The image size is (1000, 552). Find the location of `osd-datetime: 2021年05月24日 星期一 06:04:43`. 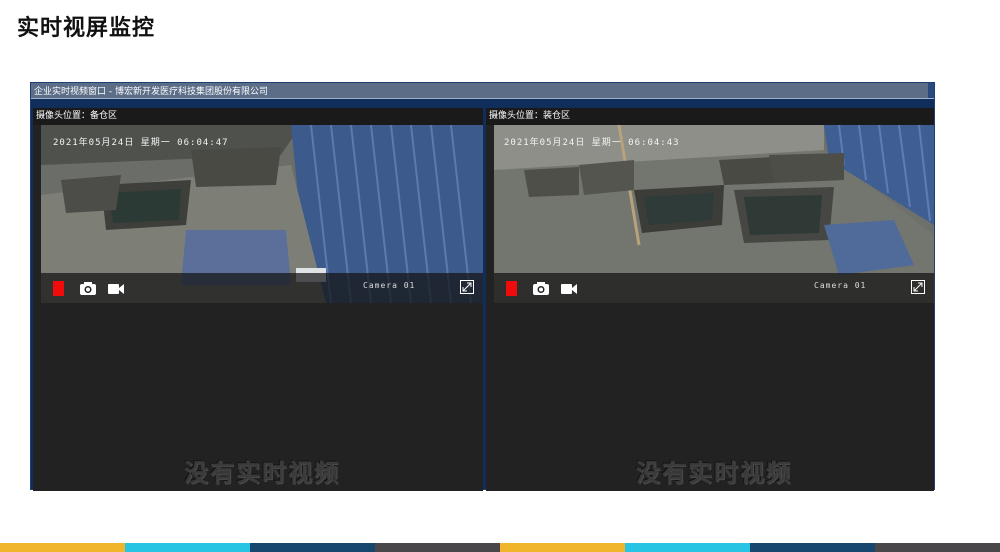

osd-datetime: 2021年05月24日 星期一 06:04:43 is located at coordinates (592, 143).